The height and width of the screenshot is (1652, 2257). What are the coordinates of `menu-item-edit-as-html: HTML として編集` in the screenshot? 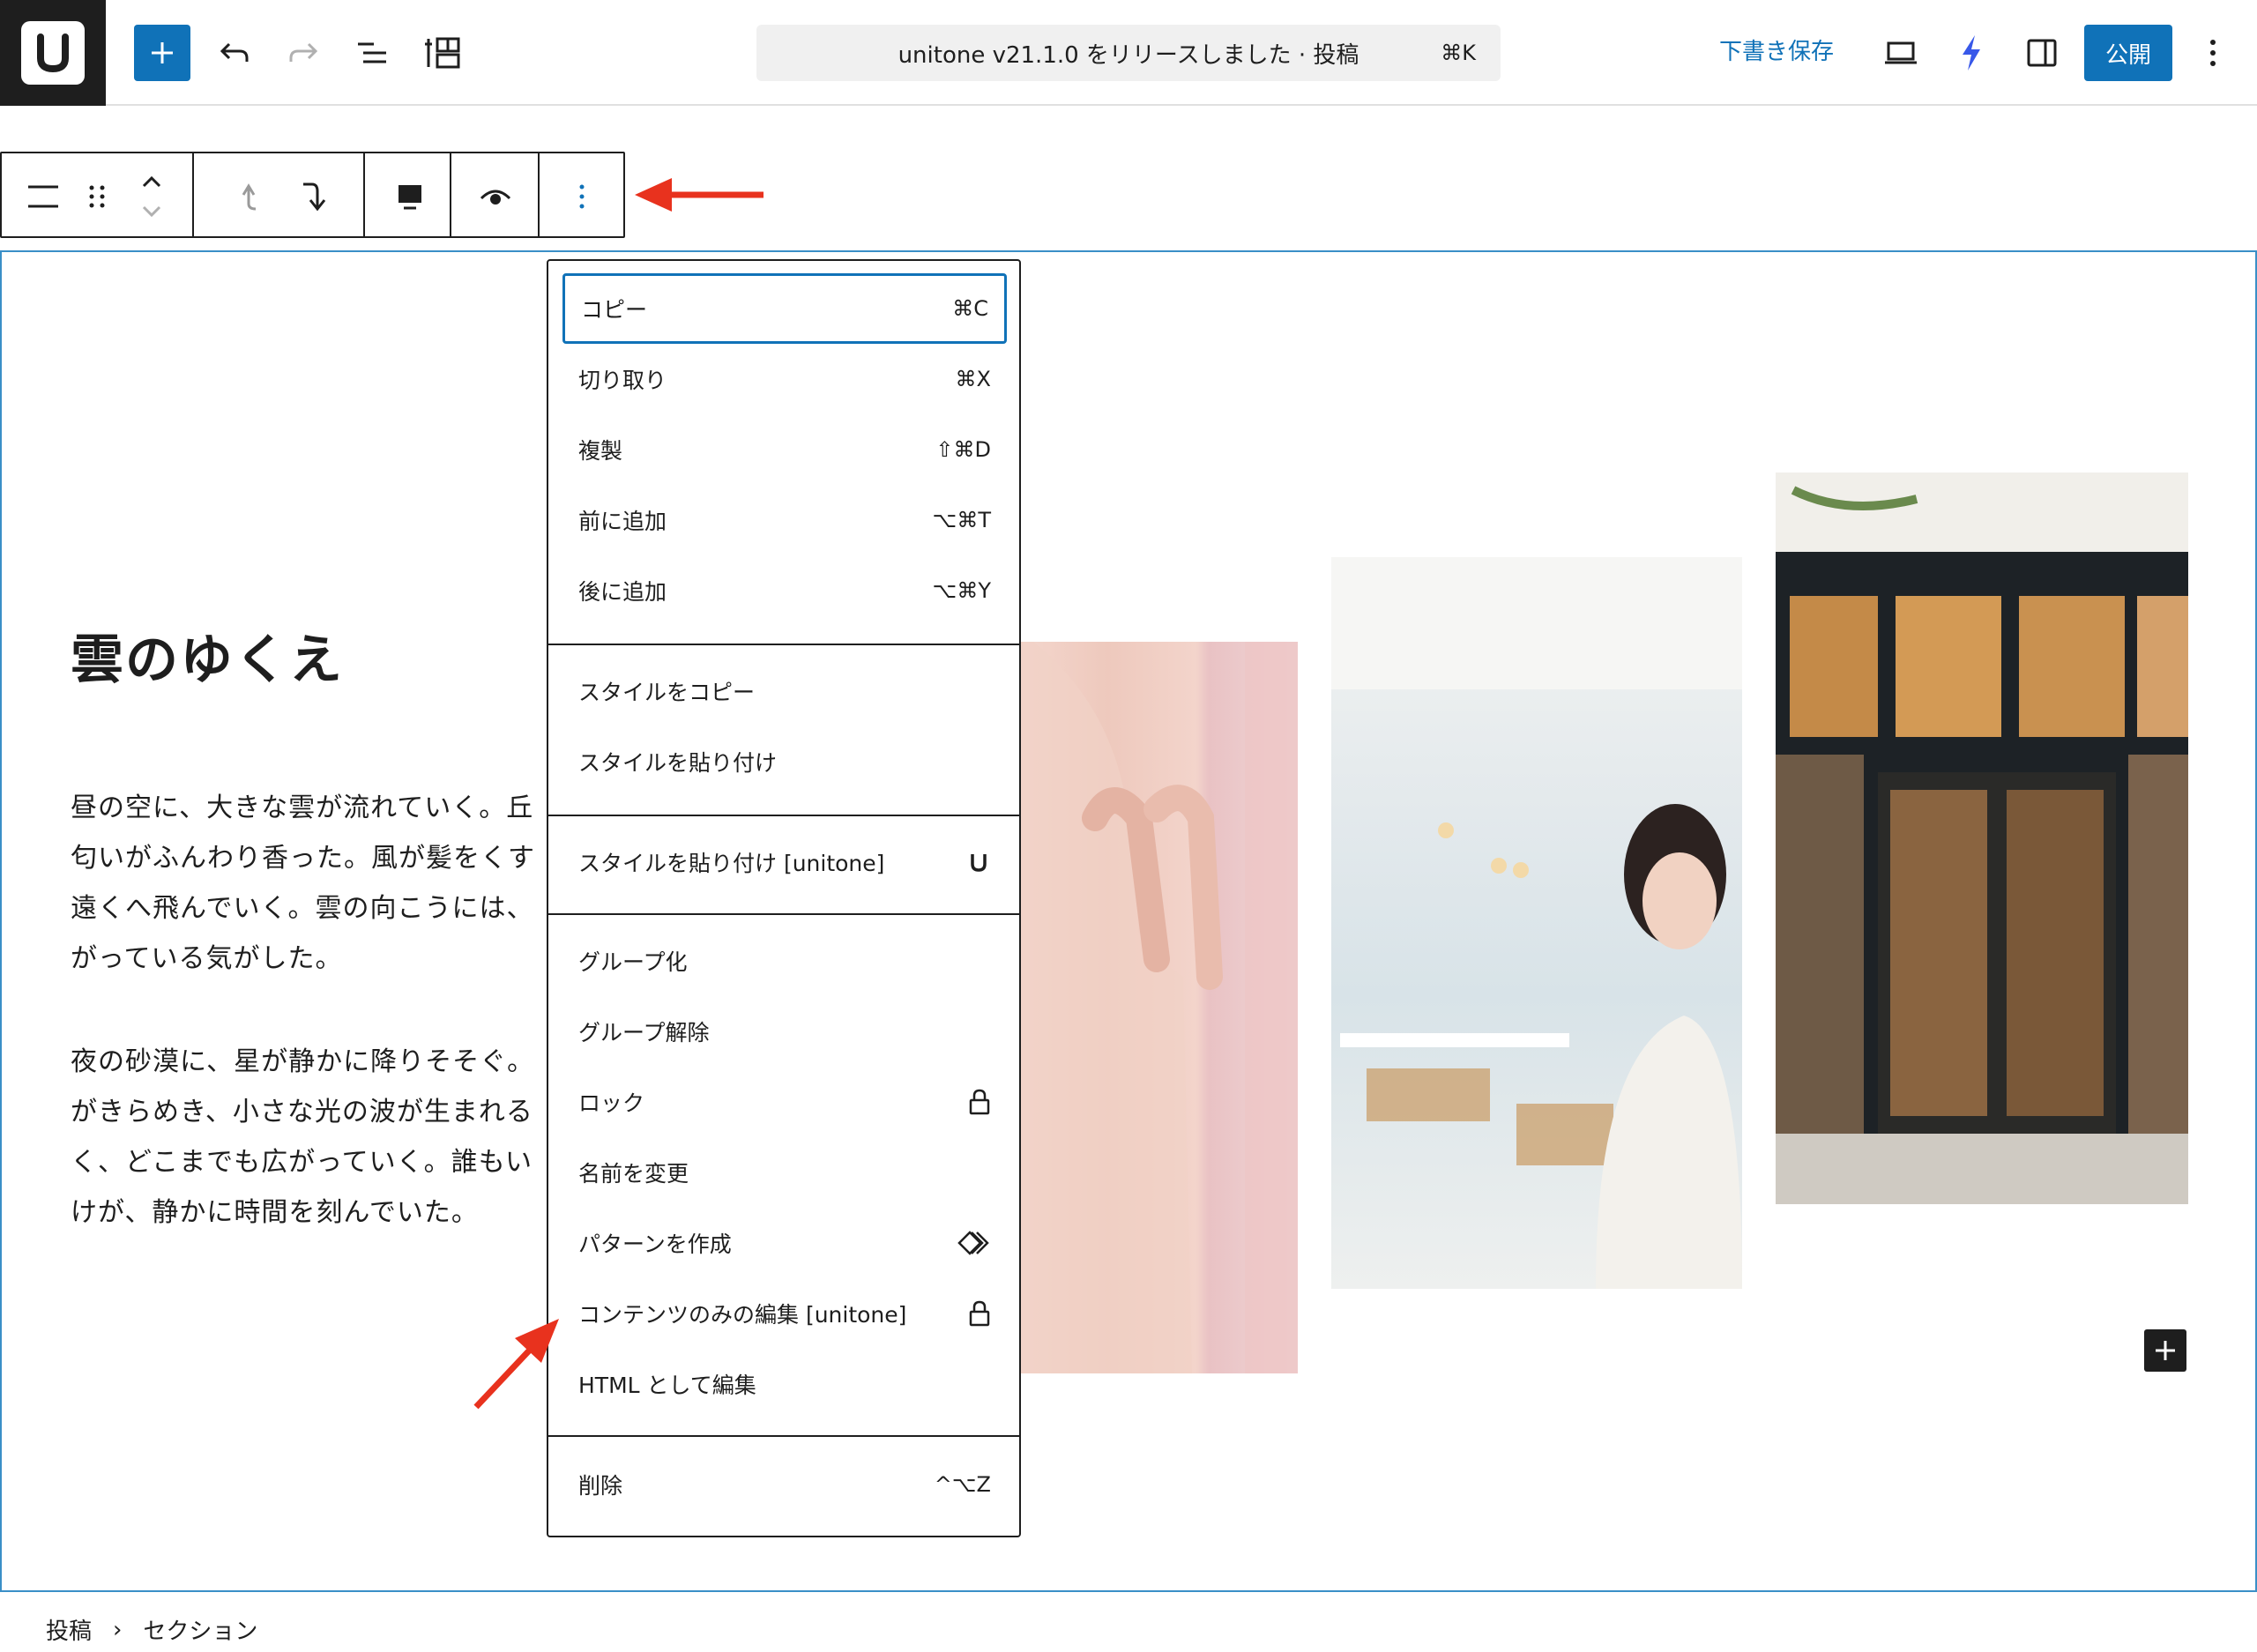 It's located at (784, 1384).